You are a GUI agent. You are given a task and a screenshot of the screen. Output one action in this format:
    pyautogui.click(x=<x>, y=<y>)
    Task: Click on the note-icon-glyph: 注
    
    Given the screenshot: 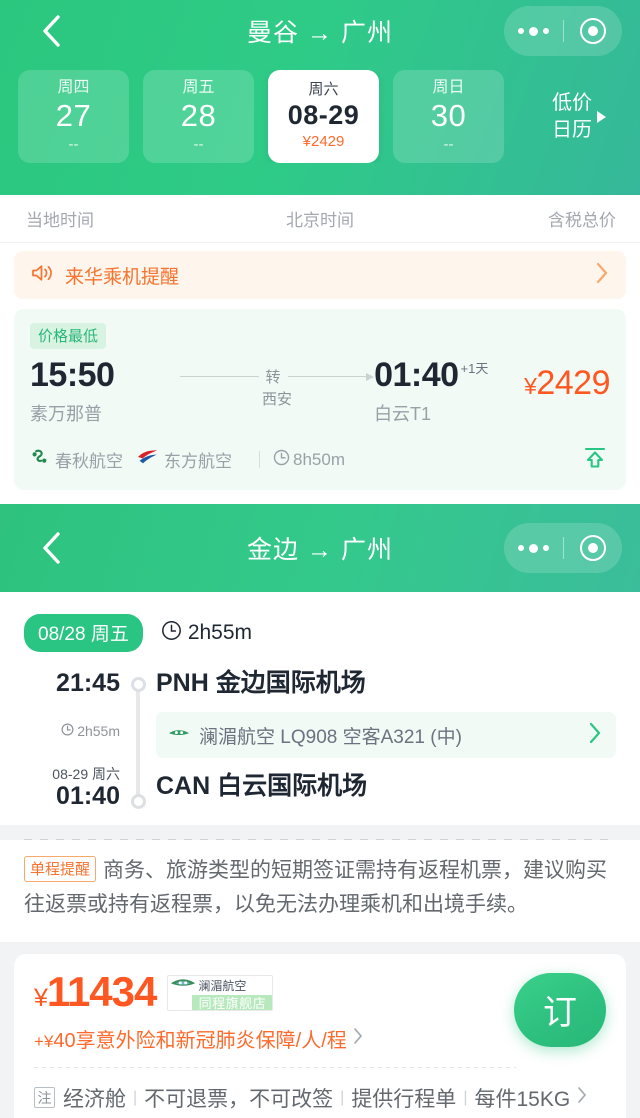 What is the action you would take?
    pyautogui.click(x=44, y=1097)
    